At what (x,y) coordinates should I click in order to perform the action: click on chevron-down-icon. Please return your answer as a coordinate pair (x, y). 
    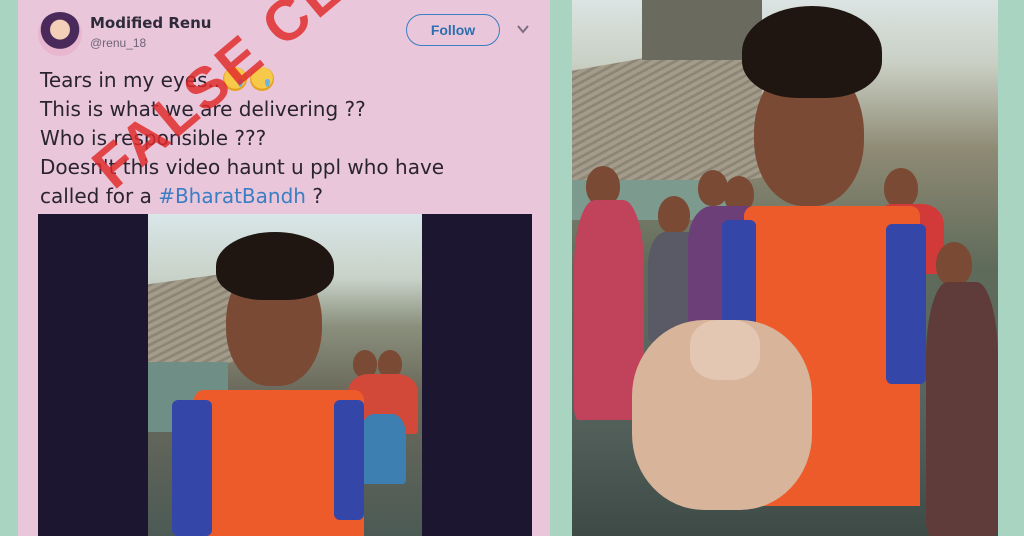
    Looking at the image, I should click on (523, 29).